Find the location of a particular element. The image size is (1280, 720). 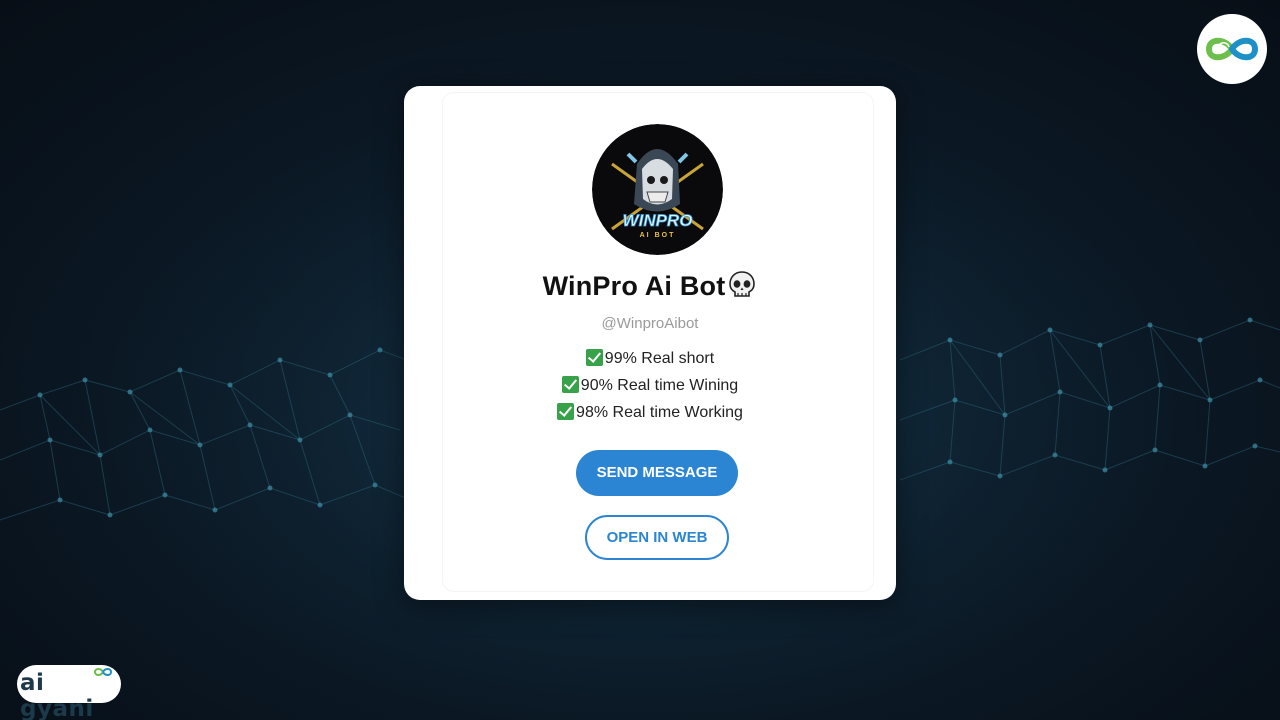

bot-name: WinPro Ai Bot is located at coordinates (634, 286).